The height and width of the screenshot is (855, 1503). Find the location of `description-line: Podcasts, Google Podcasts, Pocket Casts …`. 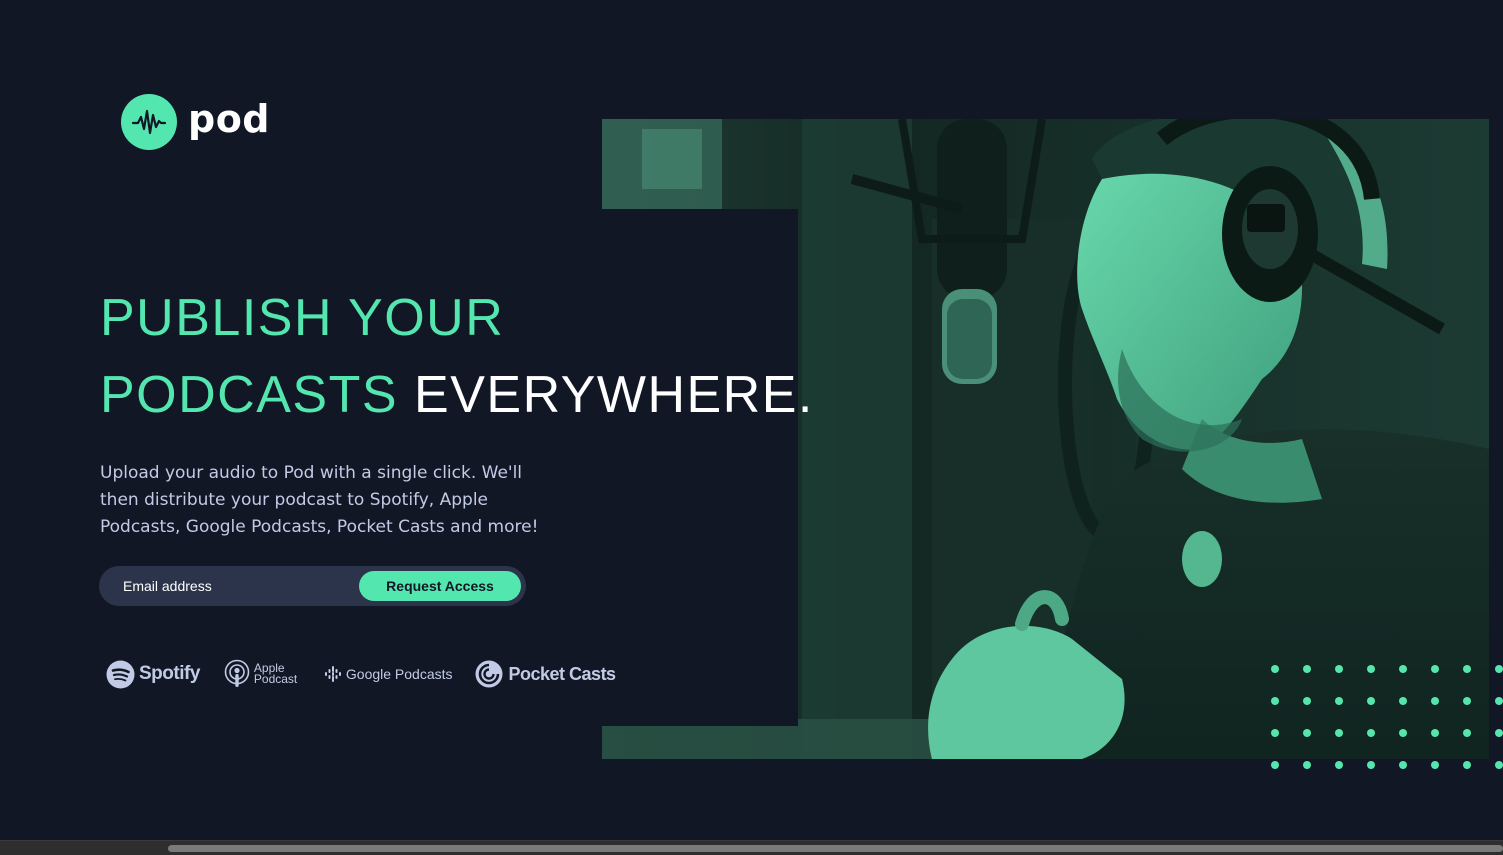

description-line: Podcasts, Google Podcasts, Pocket Casts … is located at coordinates (319, 527).